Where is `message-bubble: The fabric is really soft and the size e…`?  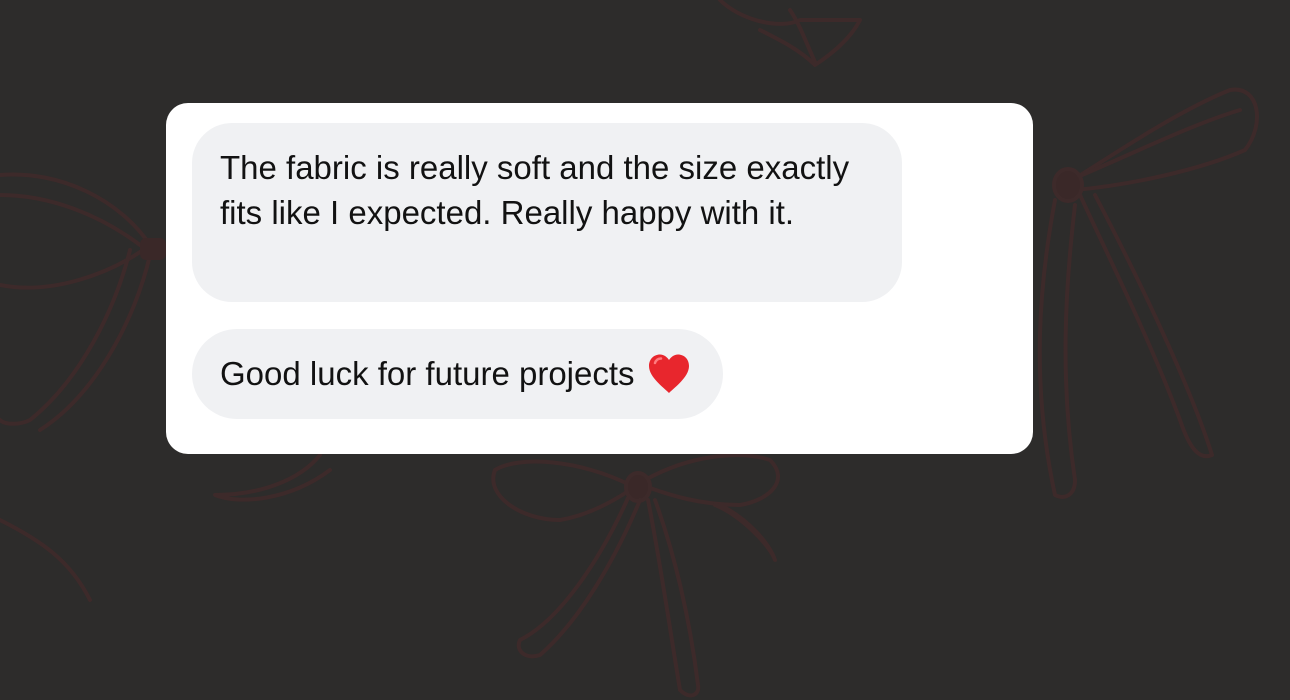 message-bubble: The fabric is really soft and the size e… is located at coordinates (547, 212).